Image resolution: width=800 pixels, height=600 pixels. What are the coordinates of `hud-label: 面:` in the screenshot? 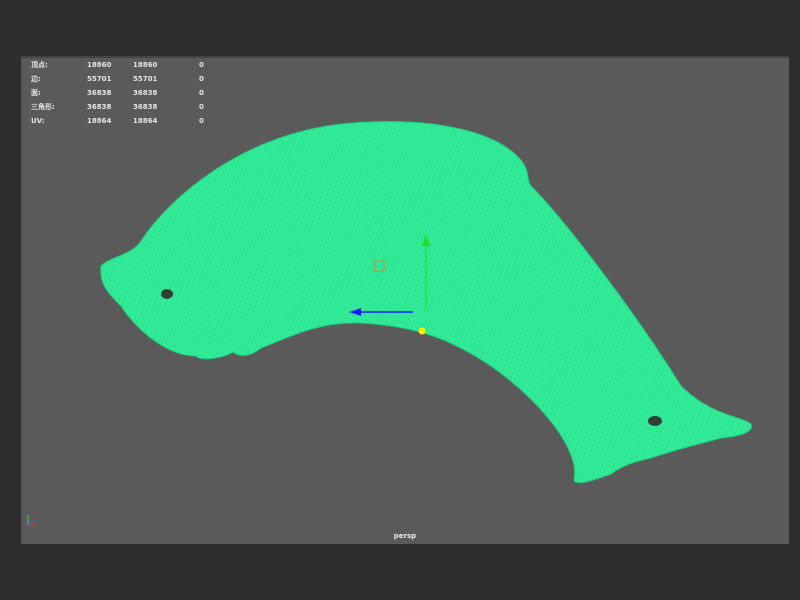 It's located at (36, 93).